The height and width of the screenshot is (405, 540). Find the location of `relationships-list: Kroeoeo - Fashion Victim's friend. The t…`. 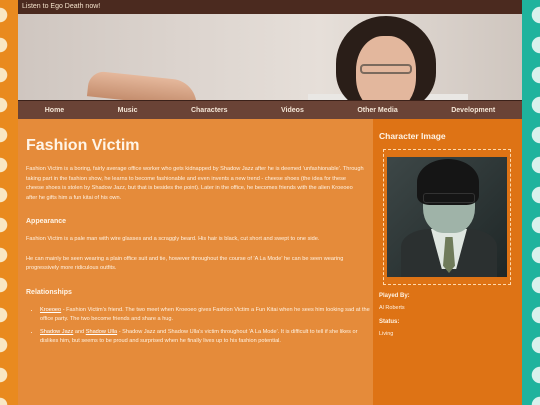

relationships-list: Kroeoeo - Fashion Victim's friend. The t… is located at coordinates (199, 326).